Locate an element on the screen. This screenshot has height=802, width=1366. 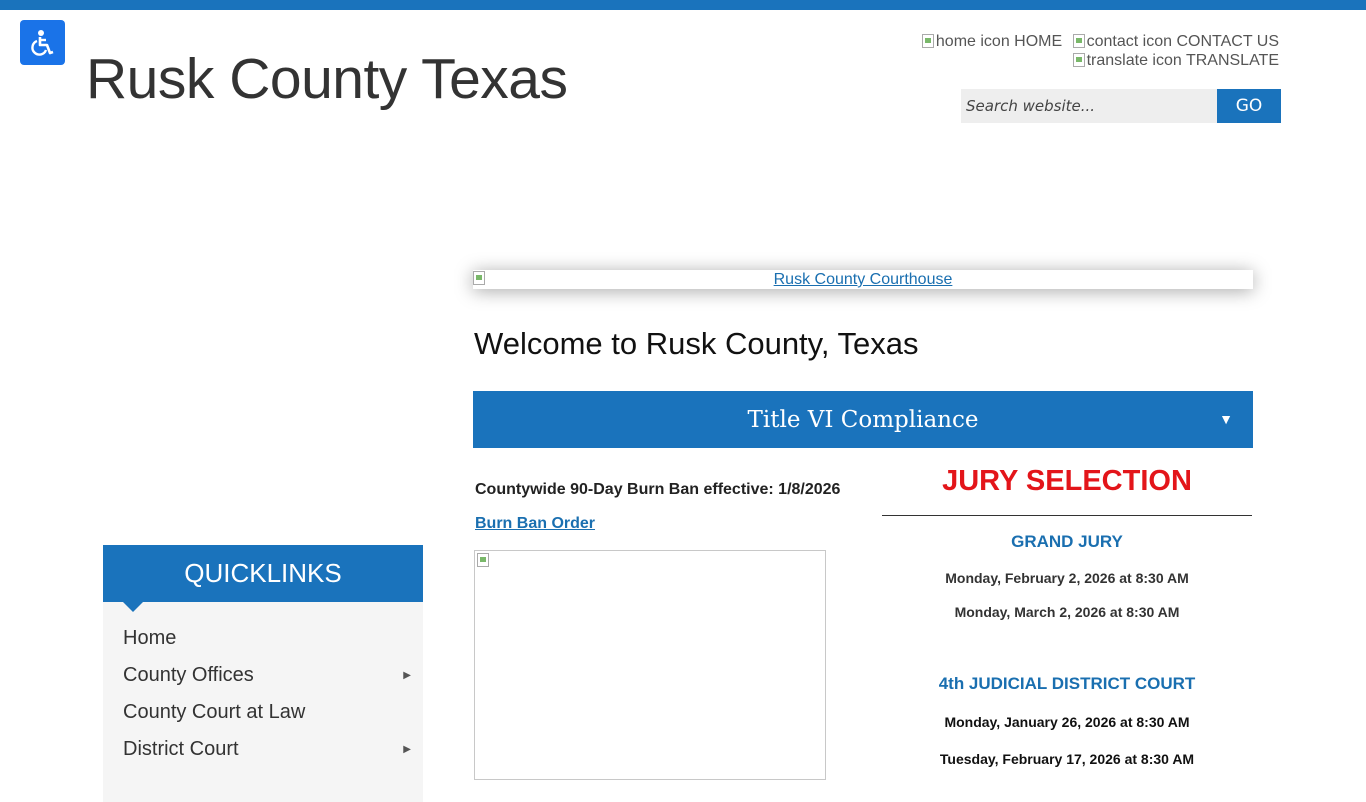
district-court-heading: 4th JUDICIAL DISTRICT COURT is located at coordinates (1067, 683).